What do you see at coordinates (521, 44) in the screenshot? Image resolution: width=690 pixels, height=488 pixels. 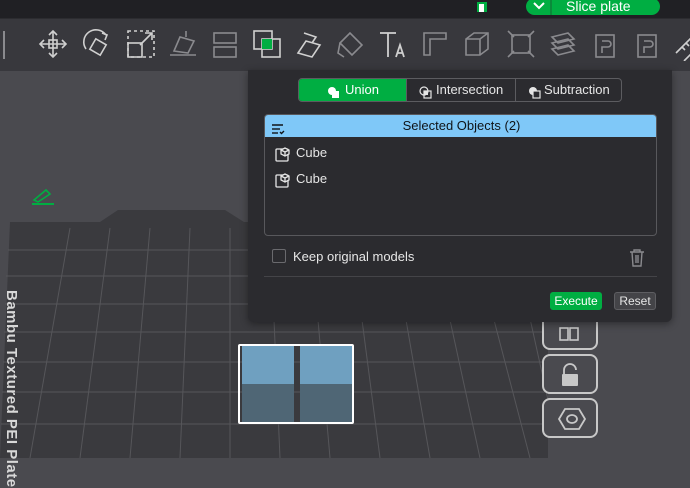 I see `arrange-icon` at bounding box center [521, 44].